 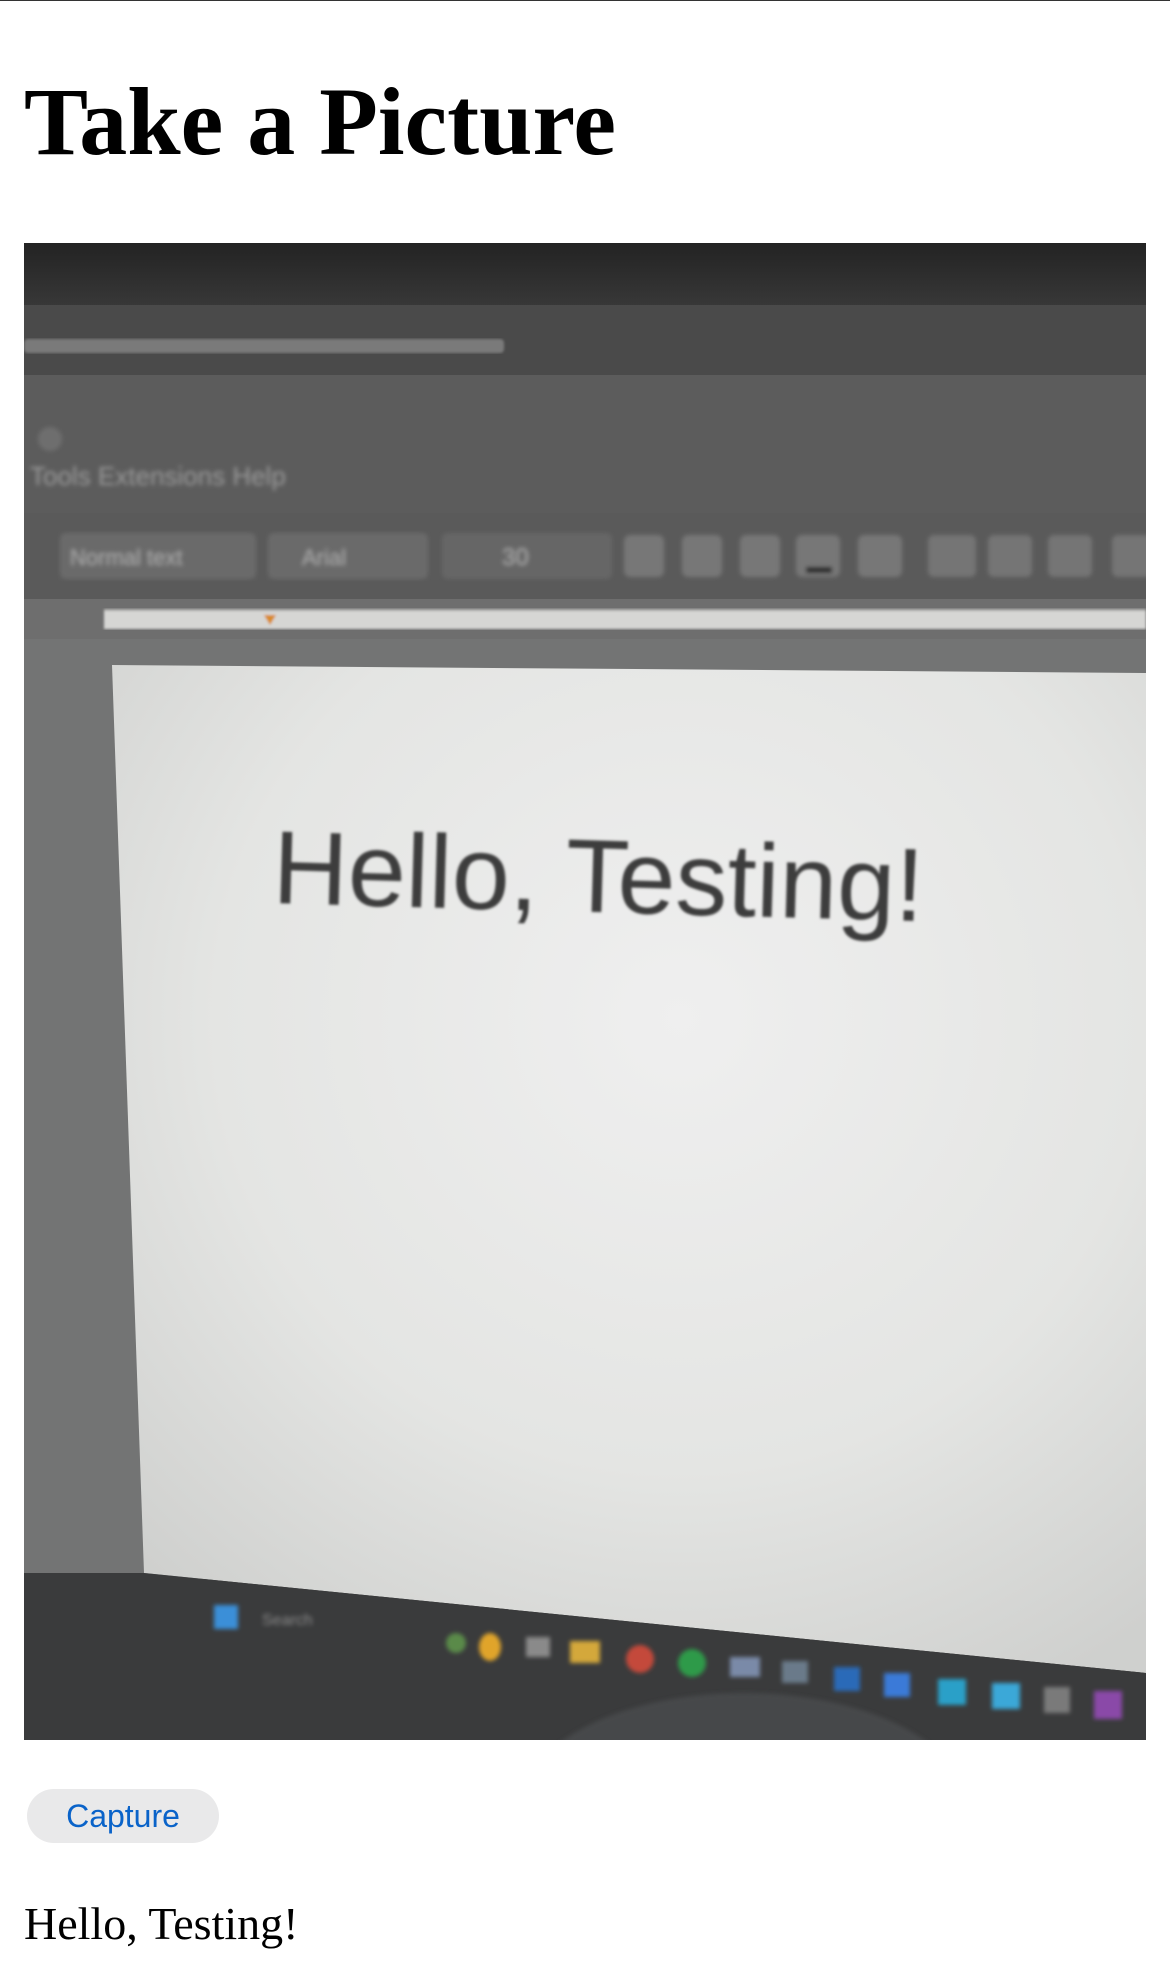 I want to click on document-text-content: Hello, Testing!, so click(x=598, y=877).